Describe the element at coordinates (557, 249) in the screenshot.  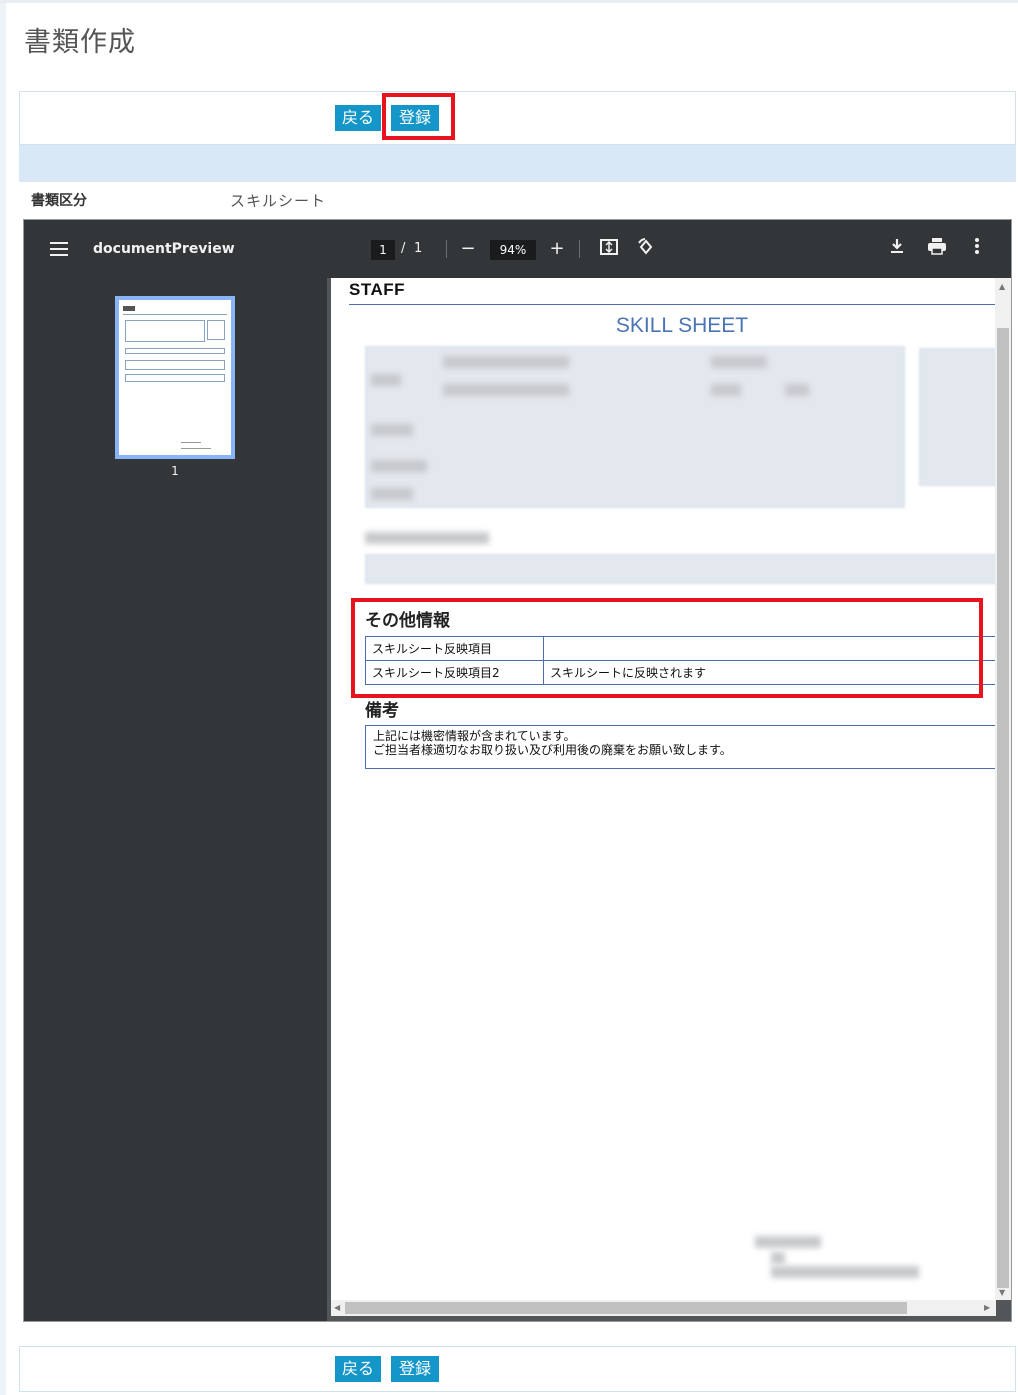
I see `zoom-in-icon: +` at that location.